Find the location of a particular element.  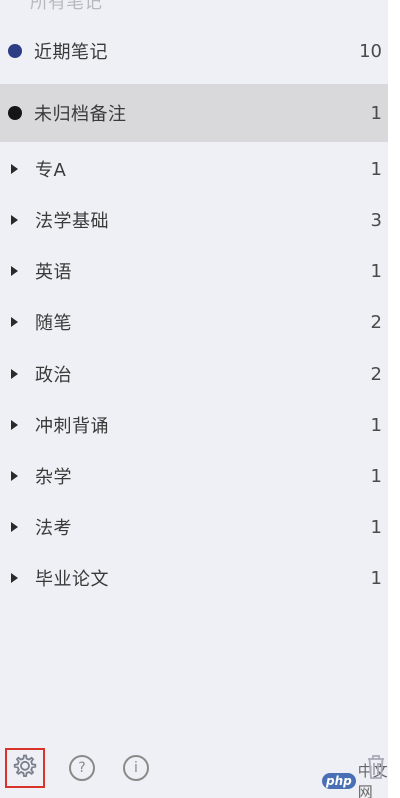

notebook-label: 法学基础 is located at coordinates (72, 221).